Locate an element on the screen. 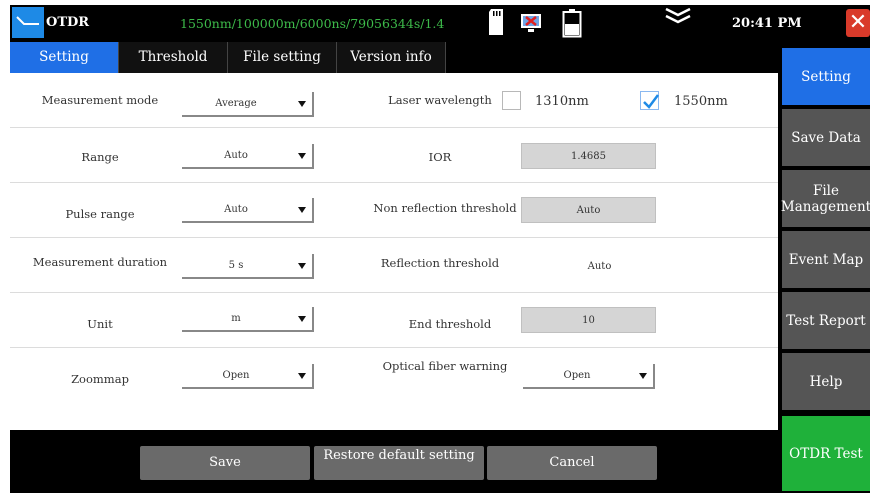 This screenshot has width=870, height=493. wavelength-1550-checkbox is located at coordinates (649, 100).